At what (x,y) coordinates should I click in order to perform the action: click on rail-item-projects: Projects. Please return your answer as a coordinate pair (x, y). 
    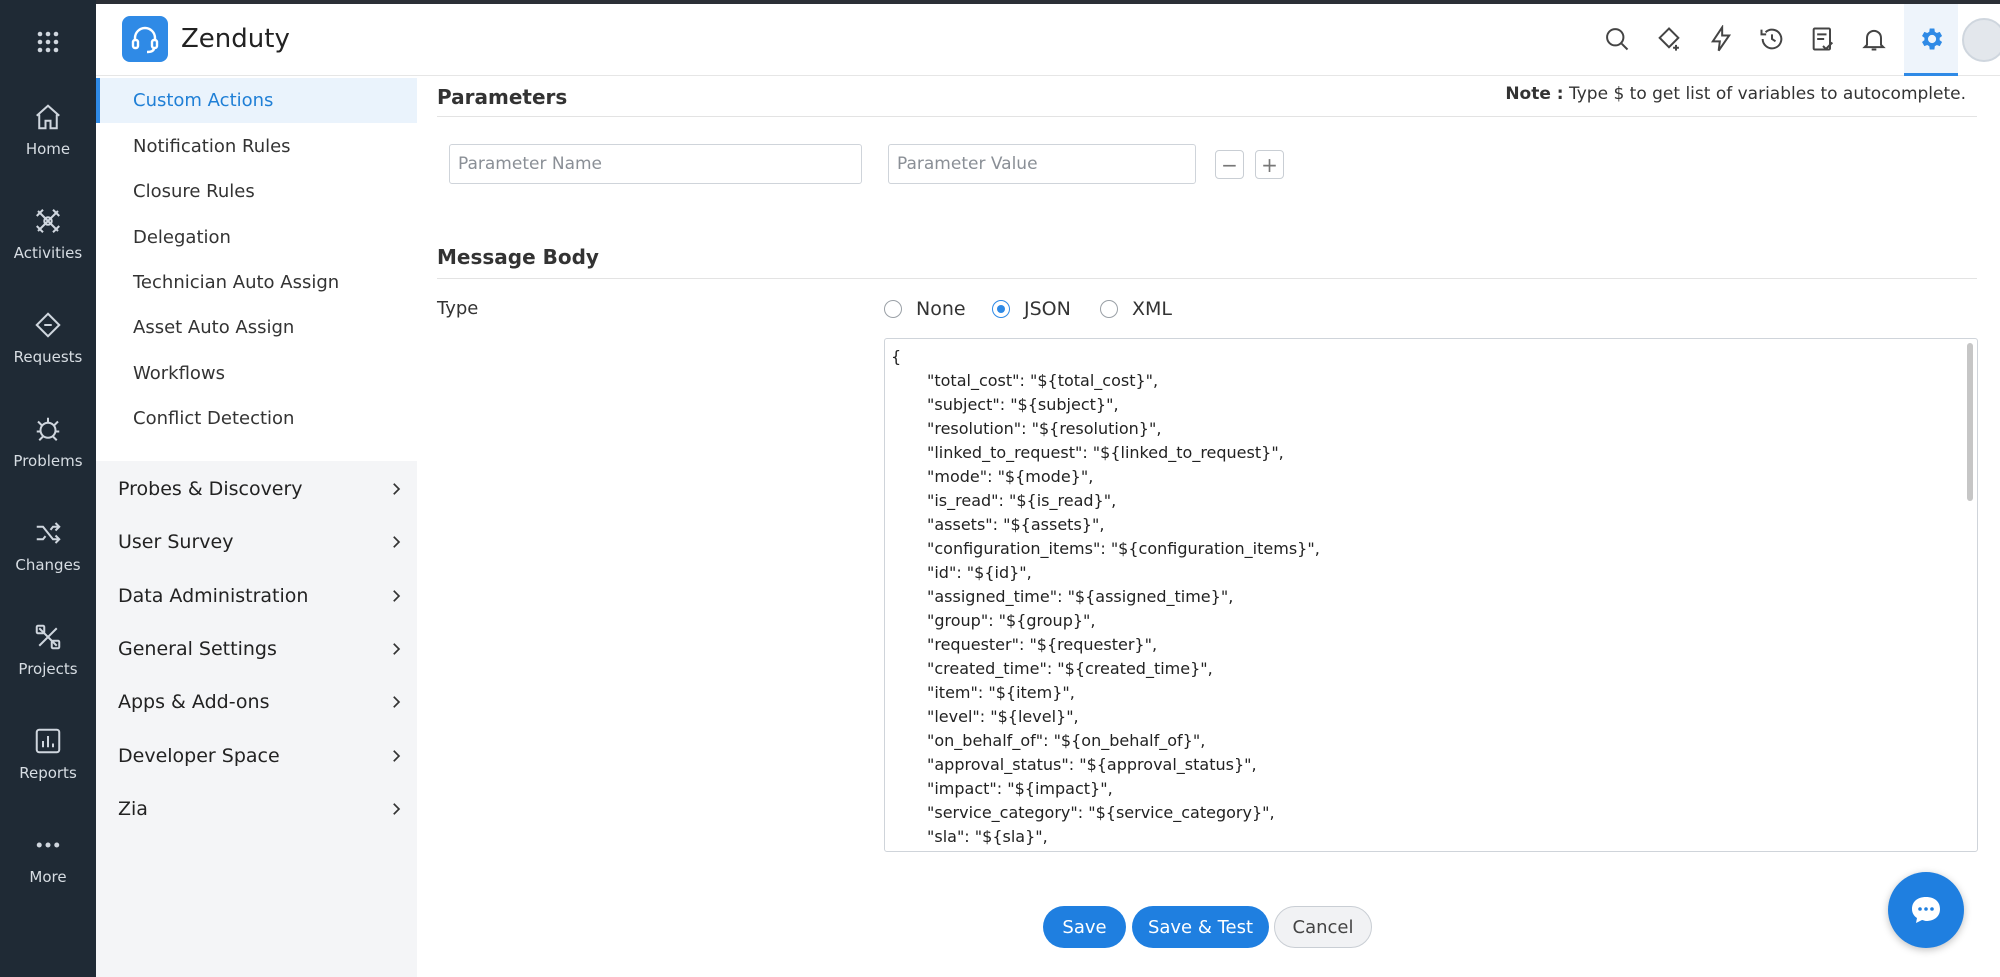
    Looking at the image, I should click on (48, 650).